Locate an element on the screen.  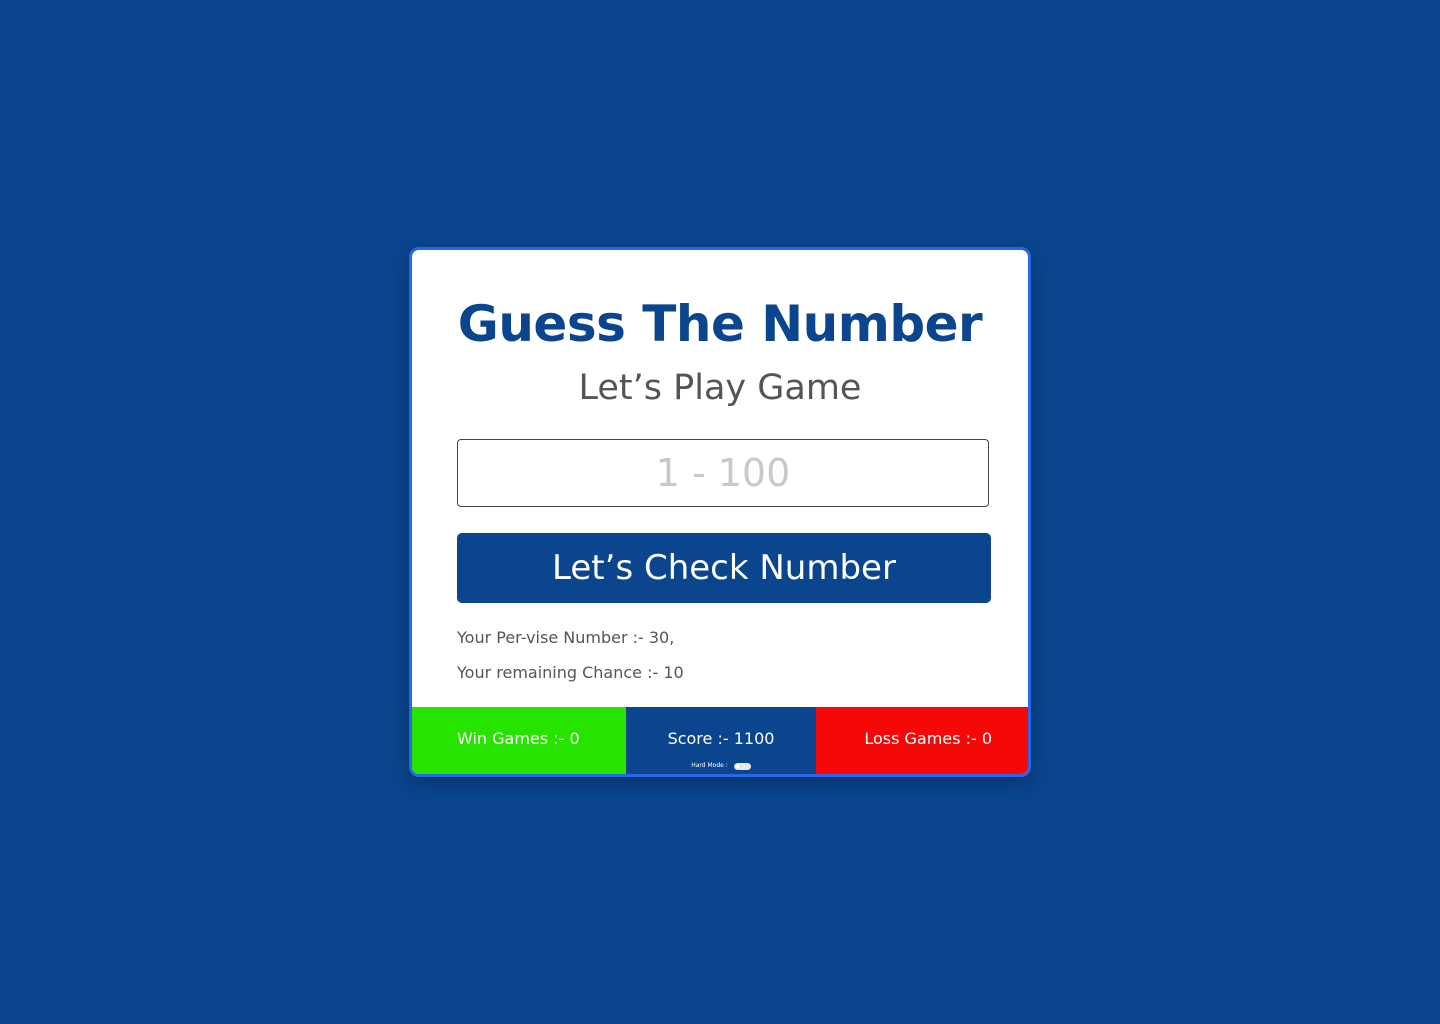
hard-mode-control: Hard Mode : is located at coordinates (721, 766).